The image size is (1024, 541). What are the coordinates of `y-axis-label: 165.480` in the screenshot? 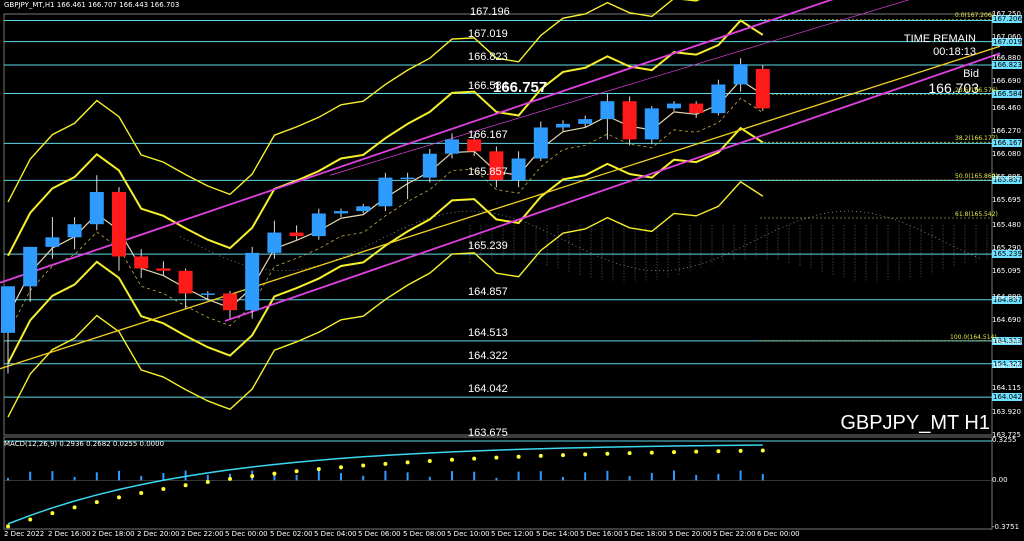 It's located at (1006, 225).